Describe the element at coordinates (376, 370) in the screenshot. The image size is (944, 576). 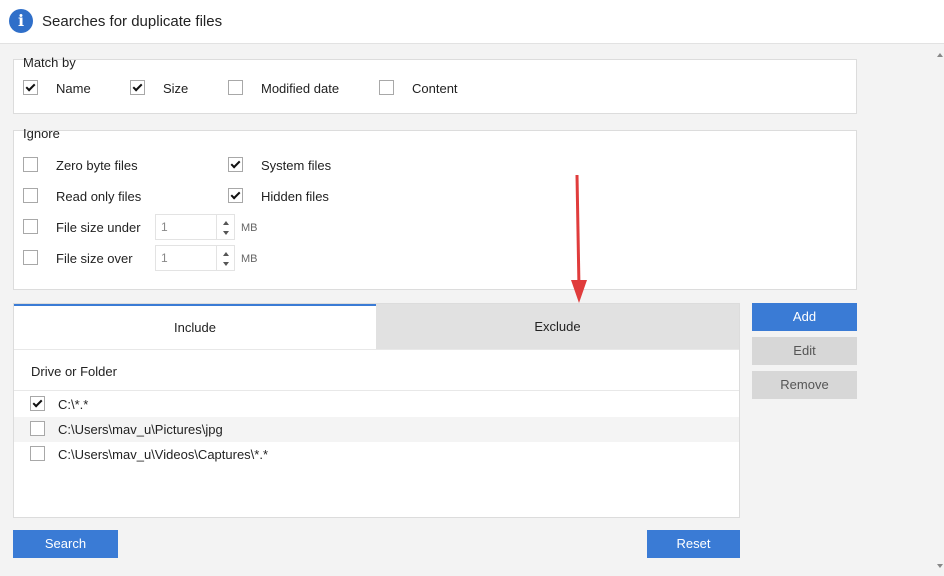
I see `list-header: Drive or Folder` at that location.